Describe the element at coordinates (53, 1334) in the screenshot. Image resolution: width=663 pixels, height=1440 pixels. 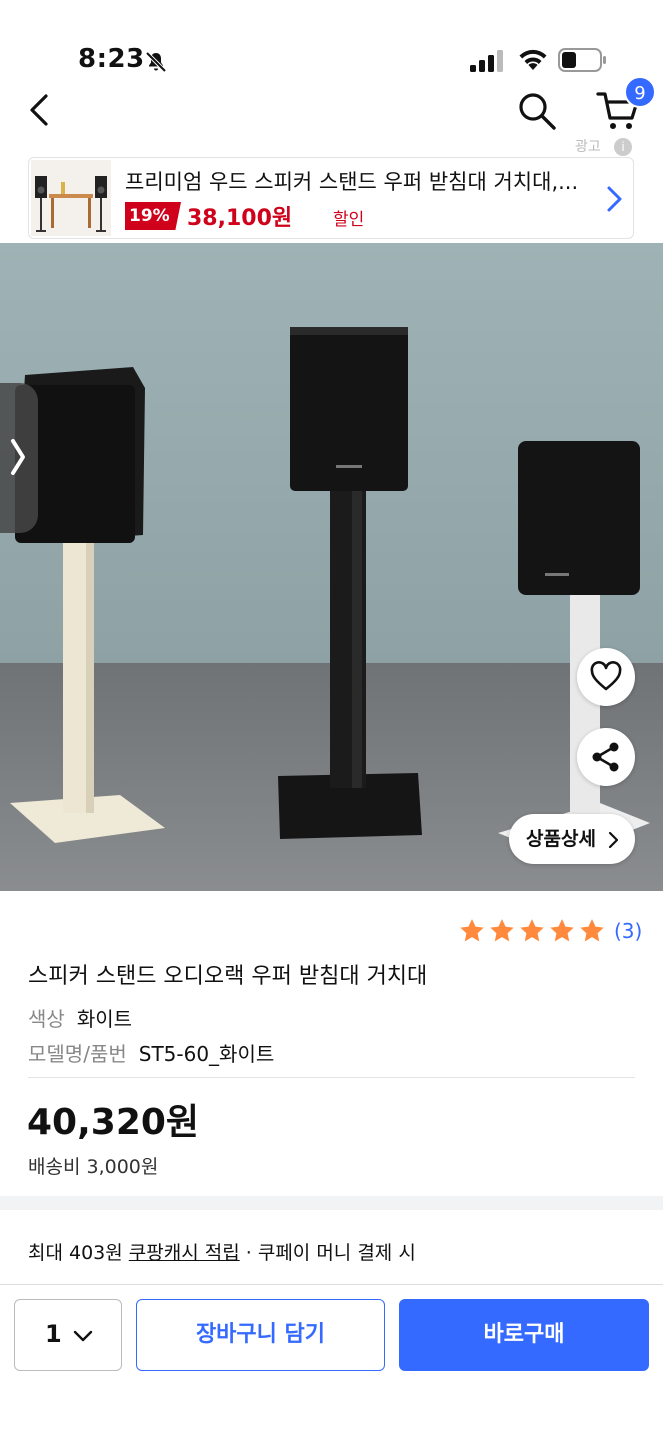
I see `quantity-value: 1` at that location.